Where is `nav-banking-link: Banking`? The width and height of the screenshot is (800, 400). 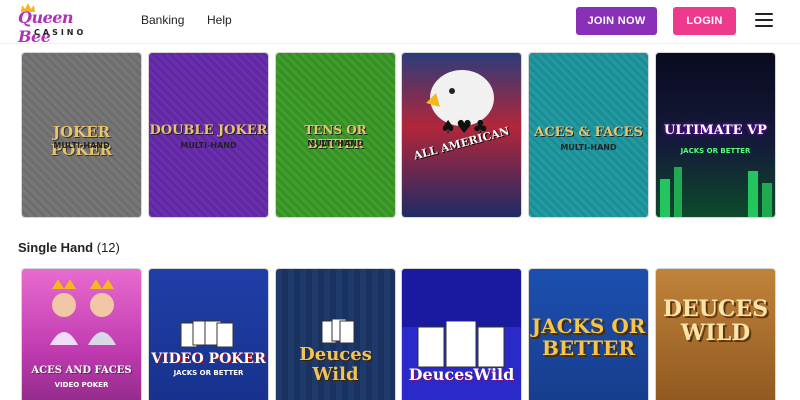 nav-banking-link: Banking is located at coordinates (162, 20).